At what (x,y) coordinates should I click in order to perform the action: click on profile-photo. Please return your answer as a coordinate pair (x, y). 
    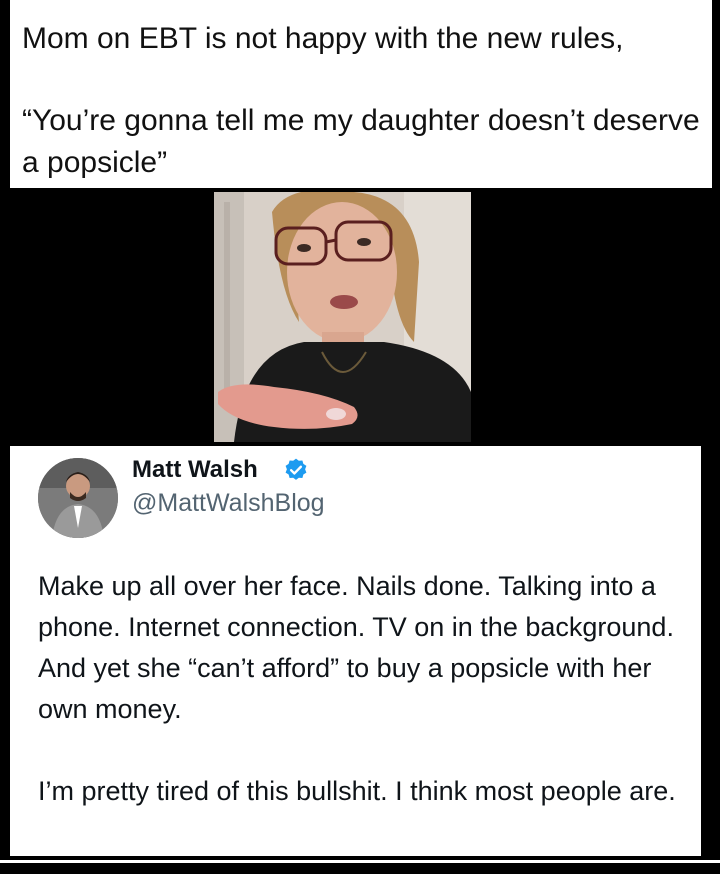
    Looking at the image, I should click on (78, 498).